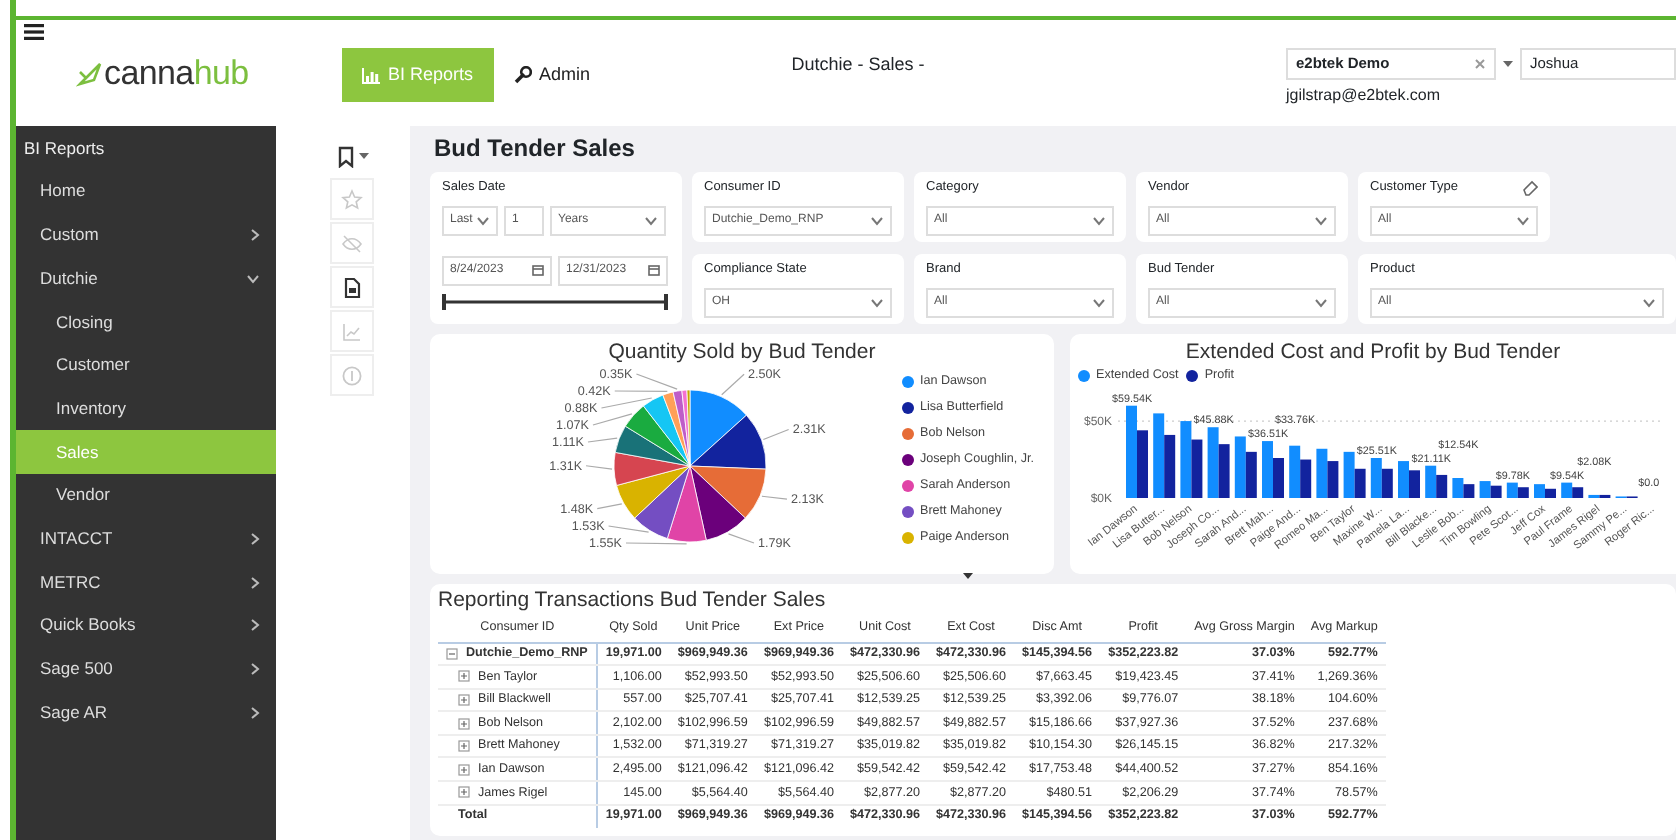 The width and height of the screenshot is (1676, 840). What do you see at coordinates (76, 538) in the screenshot?
I see `sidebar-item: INTACCT` at bounding box center [76, 538].